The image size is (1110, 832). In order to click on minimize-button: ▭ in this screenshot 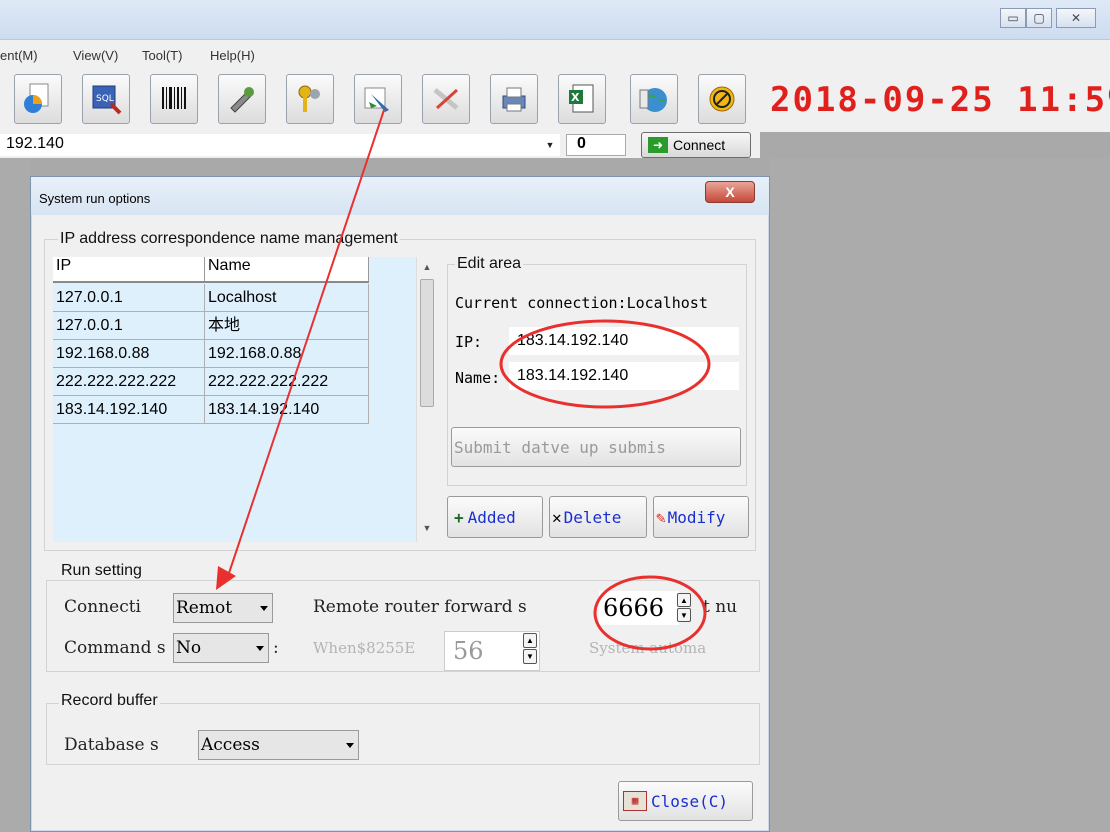, I will do `click(1013, 18)`.